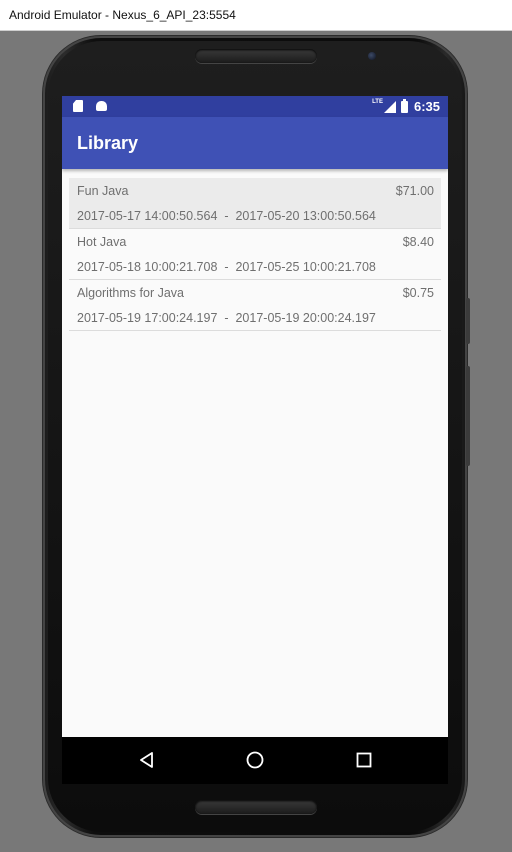  Describe the element at coordinates (108, 143) in the screenshot. I see `page-title: Library` at that location.